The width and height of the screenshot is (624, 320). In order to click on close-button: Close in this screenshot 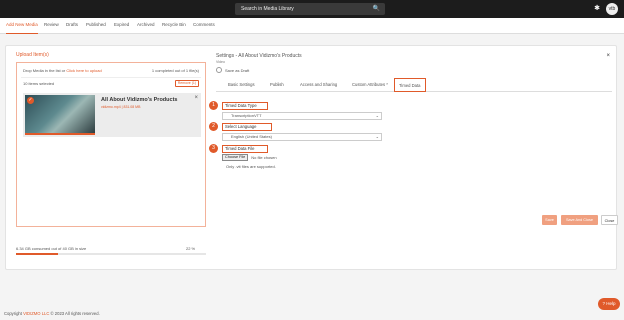, I will do `click(609, 220)`.